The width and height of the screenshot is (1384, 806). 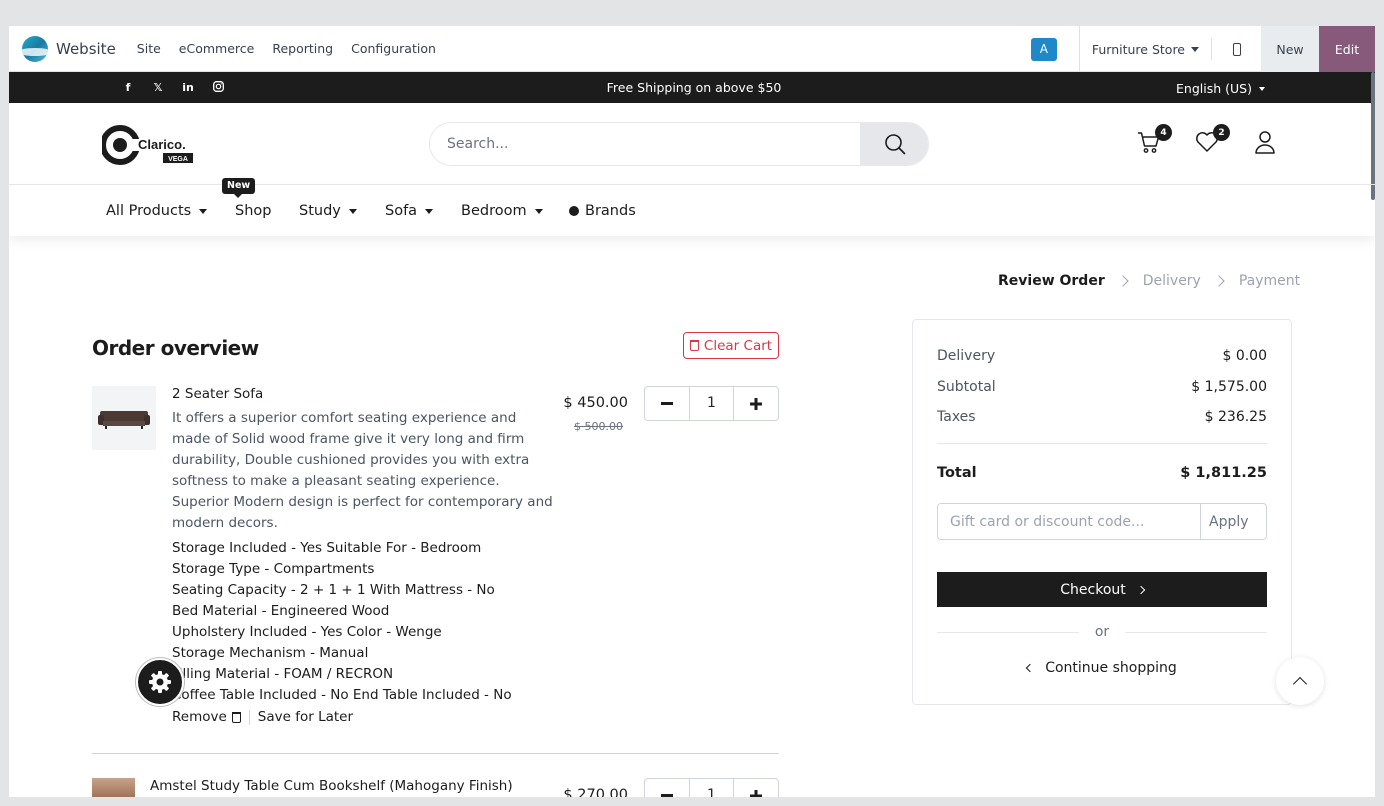 I want to click on user-avatar: A, so click(x=1043, y=49).